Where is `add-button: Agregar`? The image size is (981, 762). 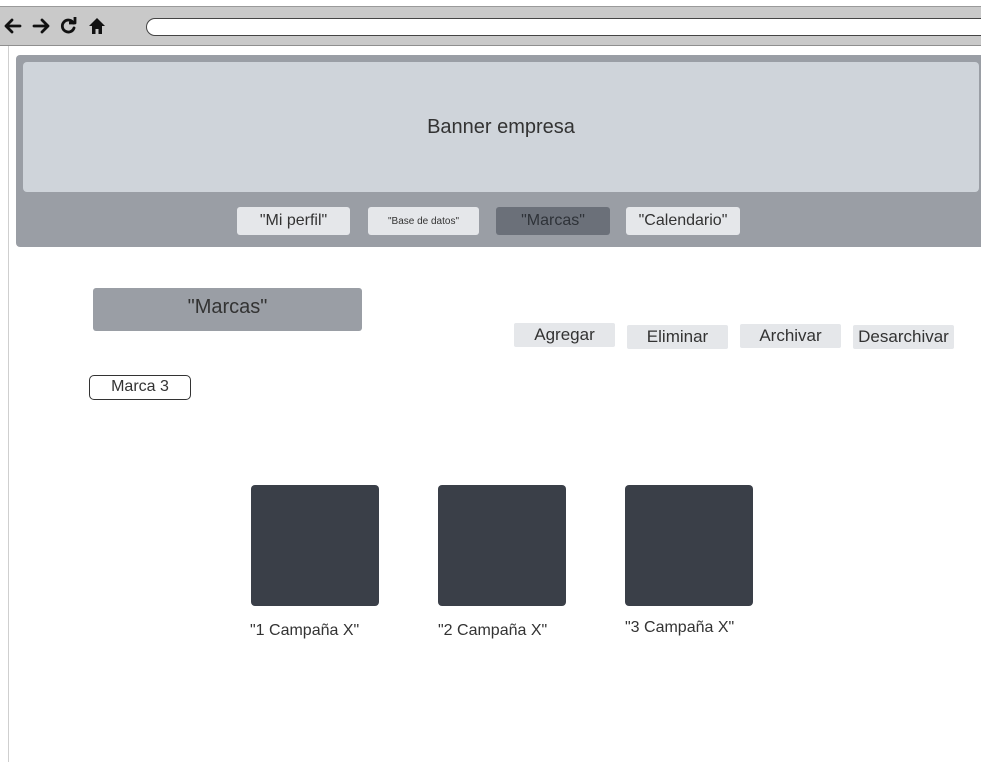 add-button: Agregar is located at coordinates (564, 335).